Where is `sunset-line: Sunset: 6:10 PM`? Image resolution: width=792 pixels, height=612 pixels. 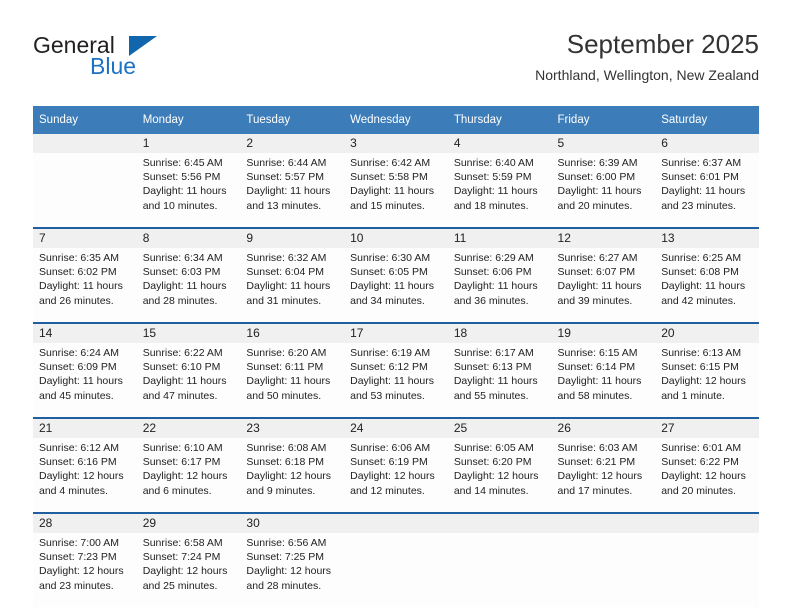
sunset-line: Sunset: 6:10 PM is located at coordinates (181, 367).